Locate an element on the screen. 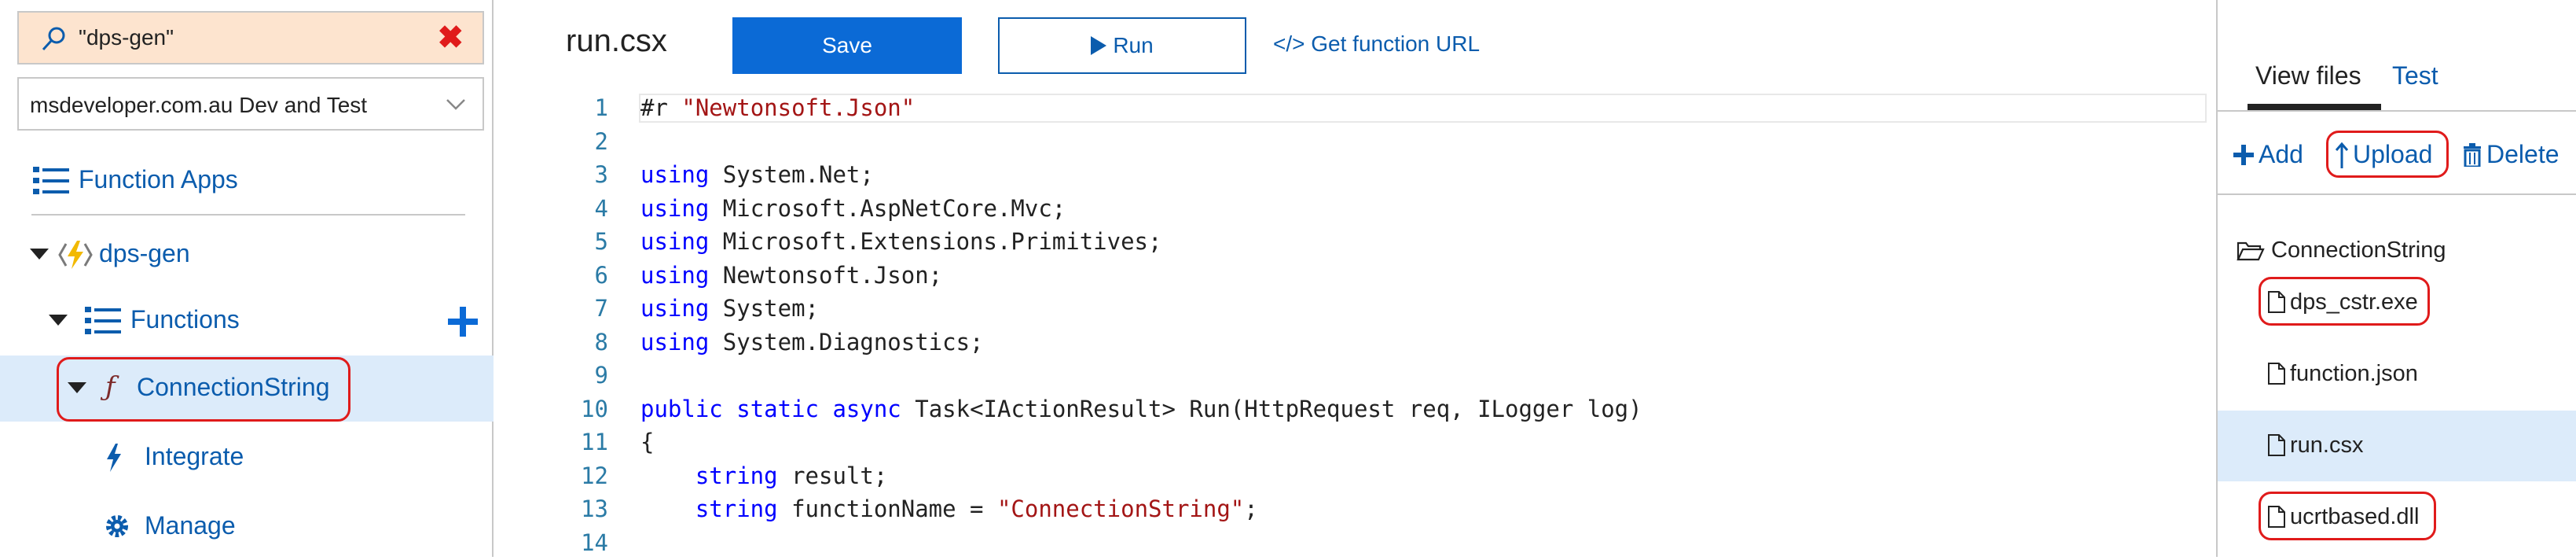 The width and height of the screenshot is (2576, 560). code-text: using System.Net; is located at coordinates (757, 175).